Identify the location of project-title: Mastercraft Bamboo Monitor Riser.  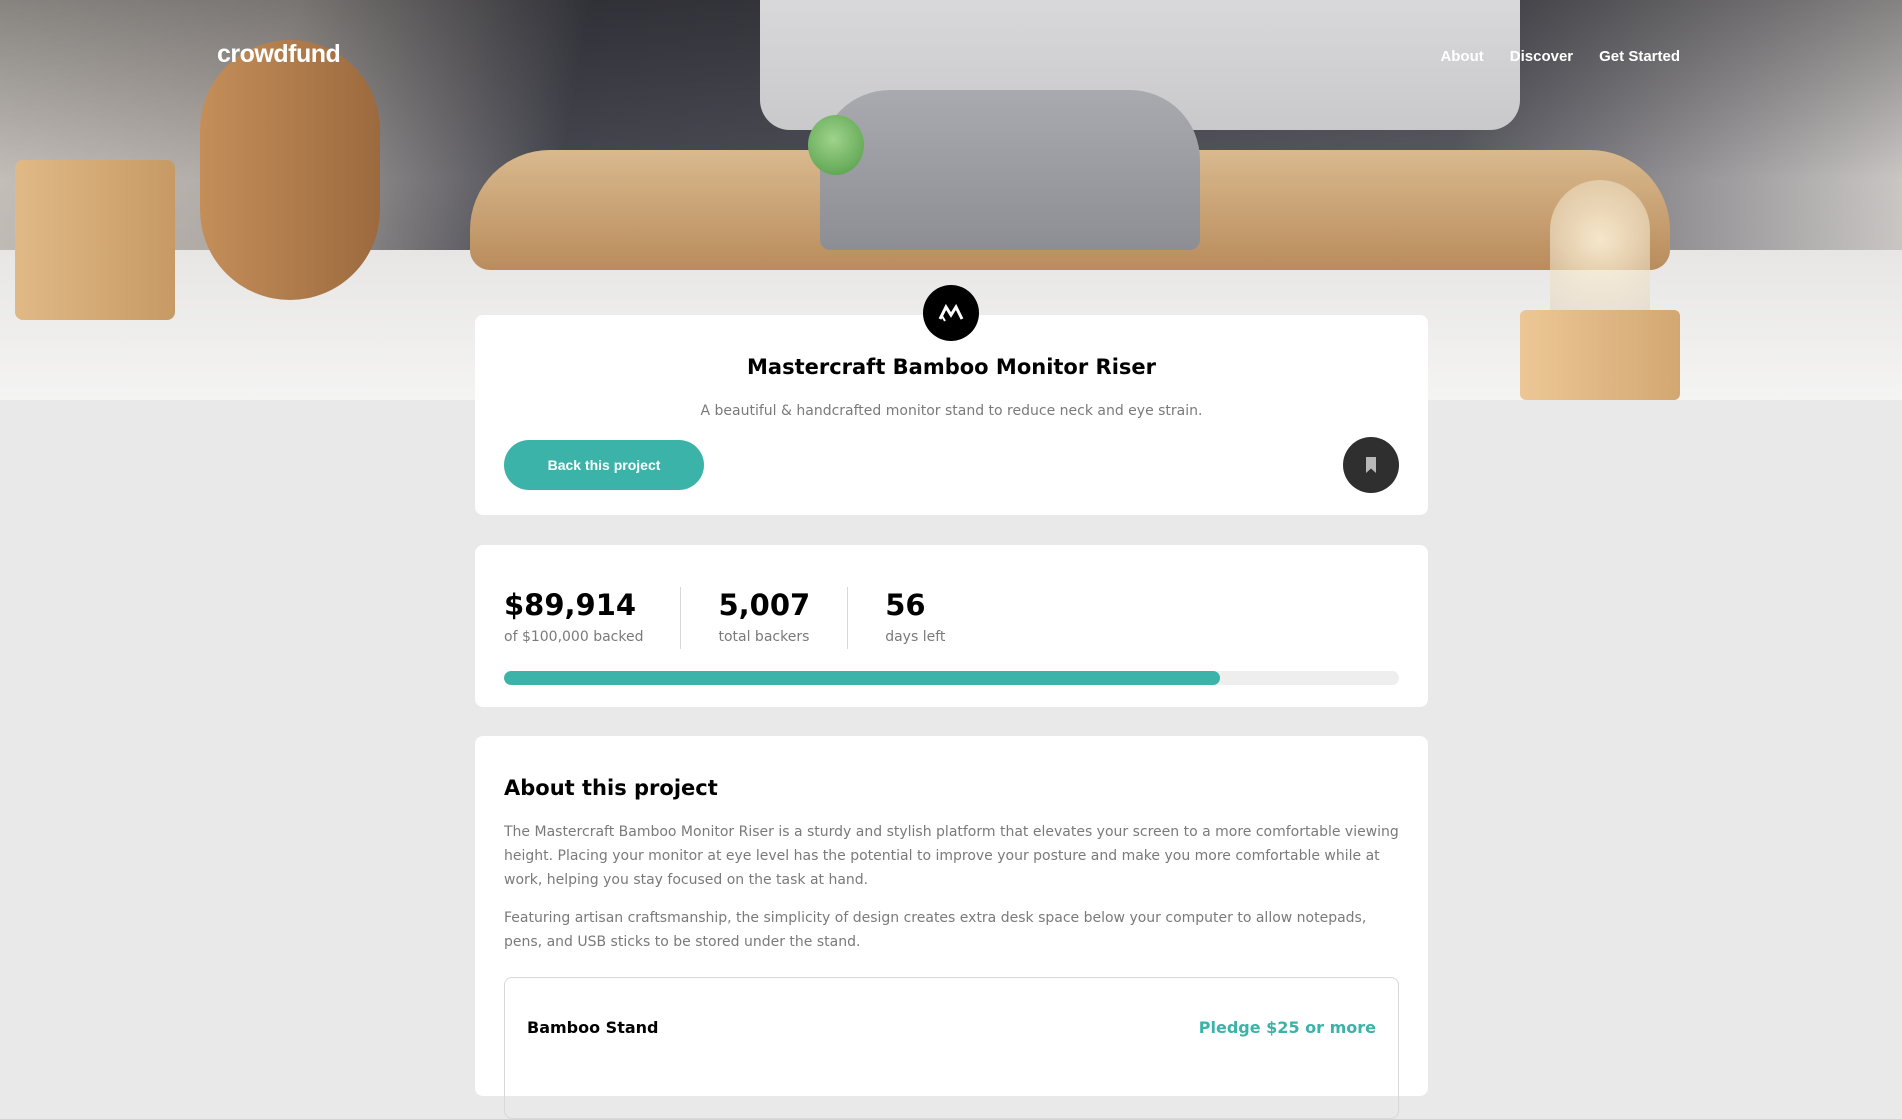
(951, 367).